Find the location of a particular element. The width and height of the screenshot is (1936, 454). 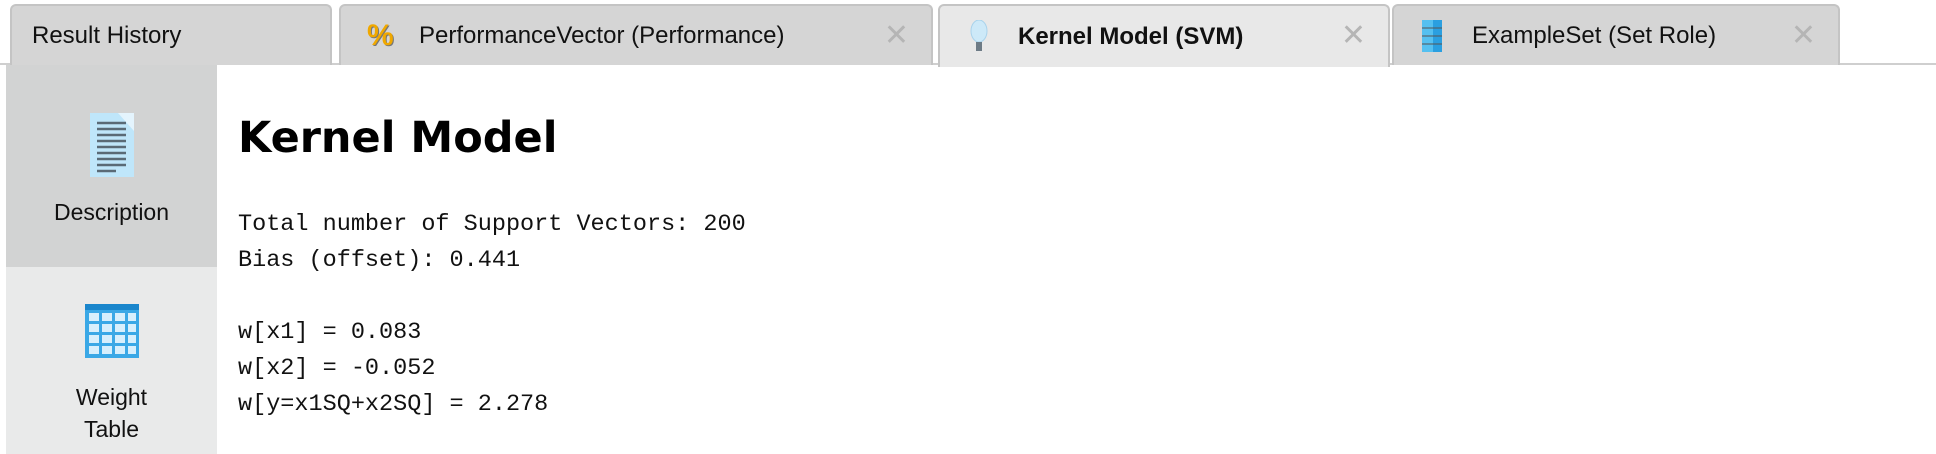

view-sidebar: Description Weight Table is located at coordinates (111, 259).